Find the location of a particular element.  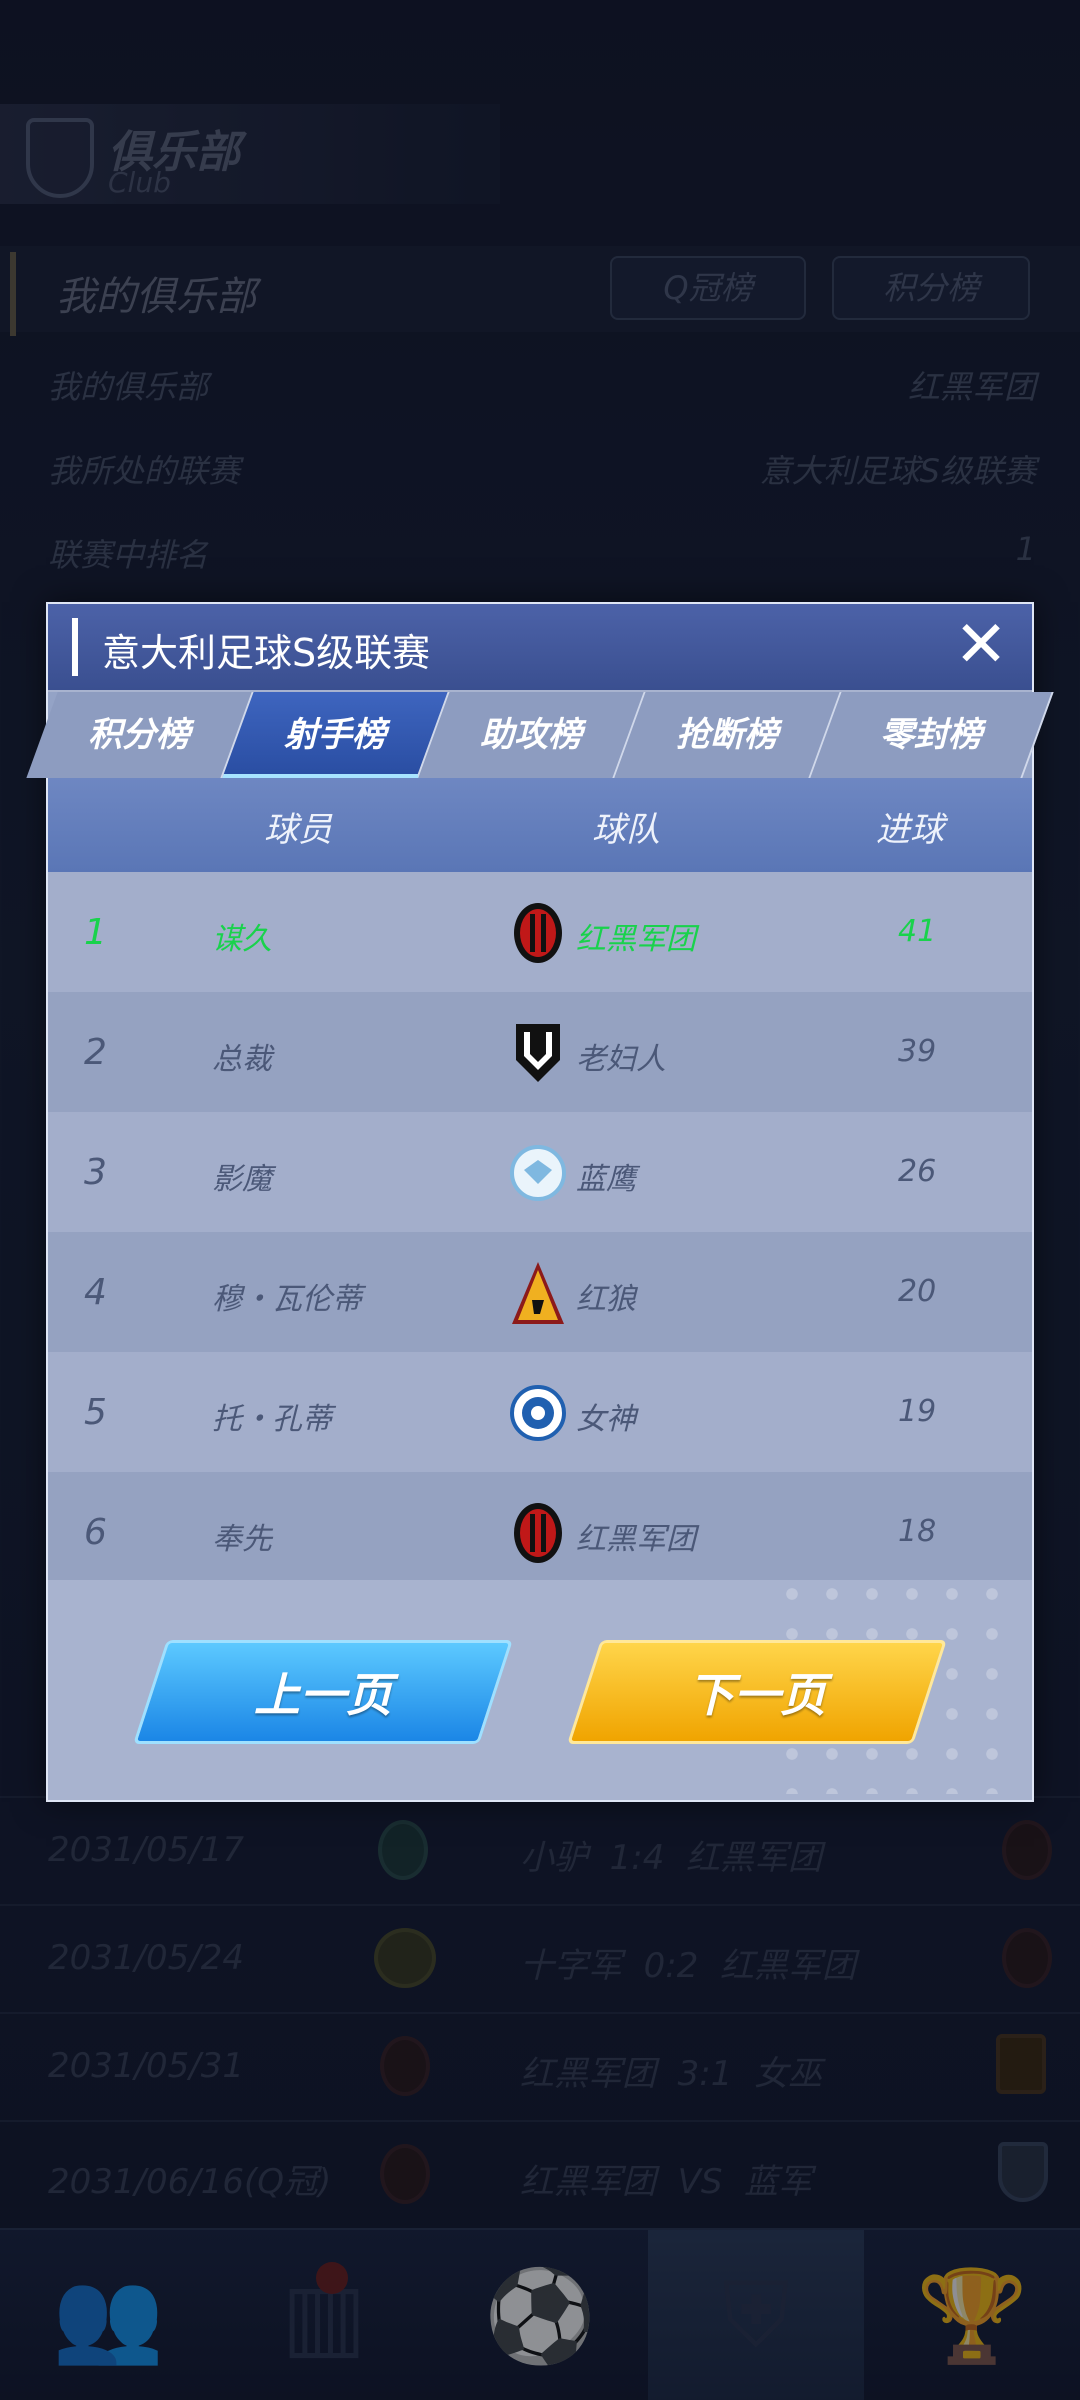

player-name: 谋久 is located at coordinates (242, 939).